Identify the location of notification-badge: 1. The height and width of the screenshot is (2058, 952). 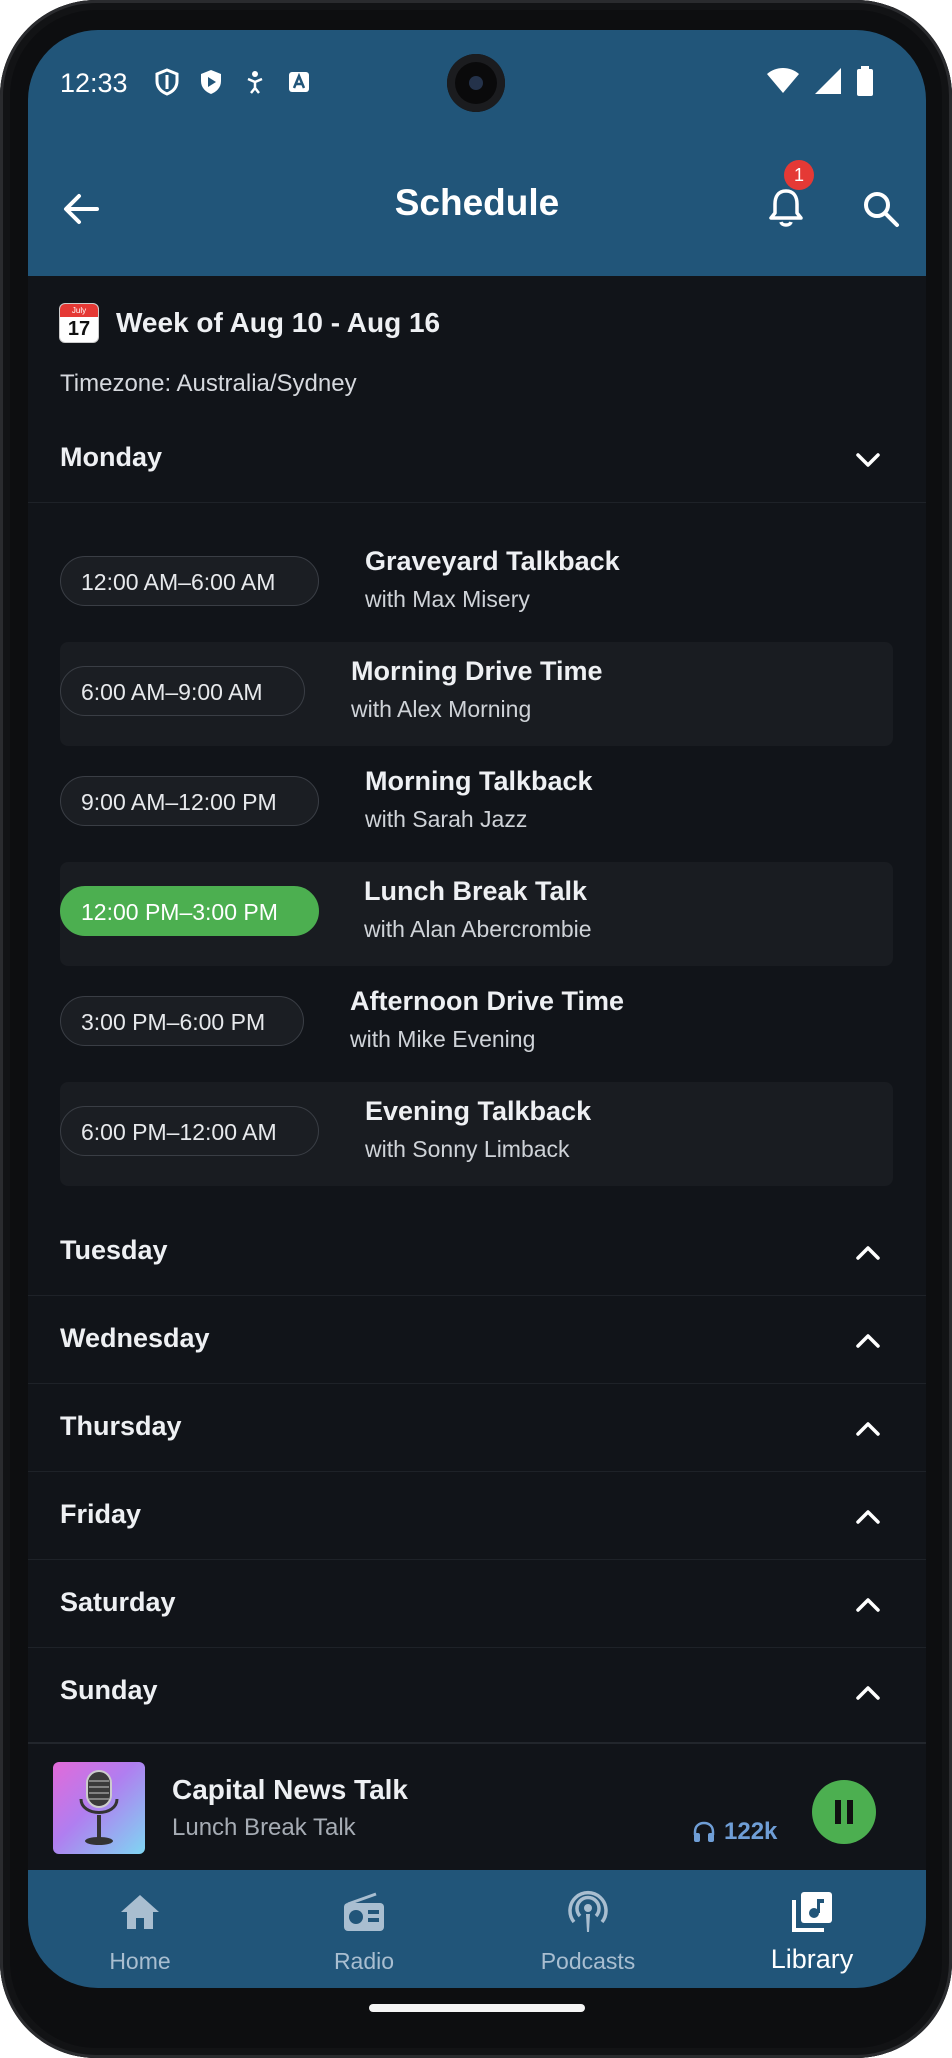
(799, 175).